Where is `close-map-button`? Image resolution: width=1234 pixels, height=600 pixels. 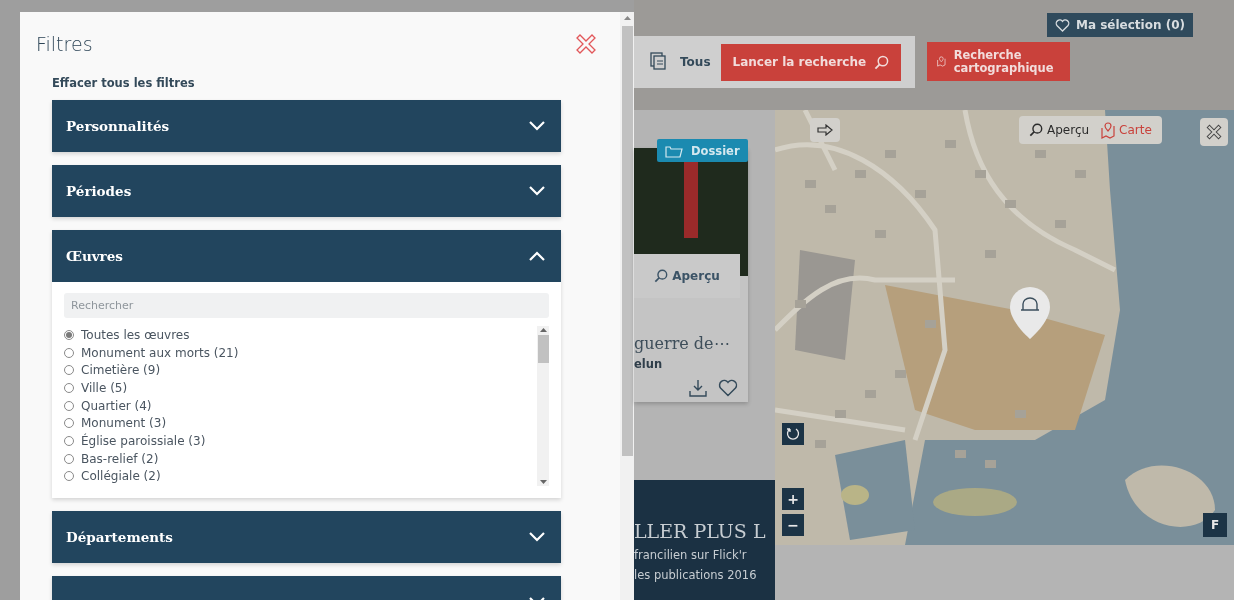 close-map-button is located at coordinates (1214, 132).